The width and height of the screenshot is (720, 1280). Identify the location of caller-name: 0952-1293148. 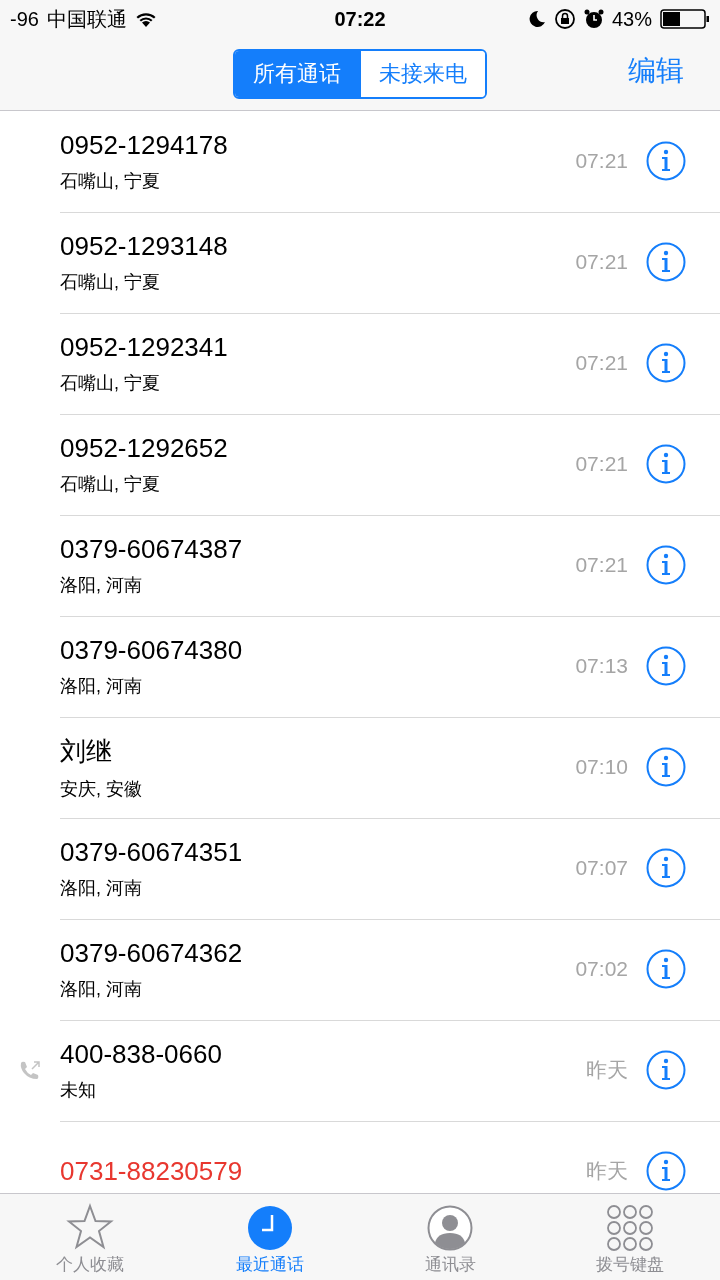
(144, 246).